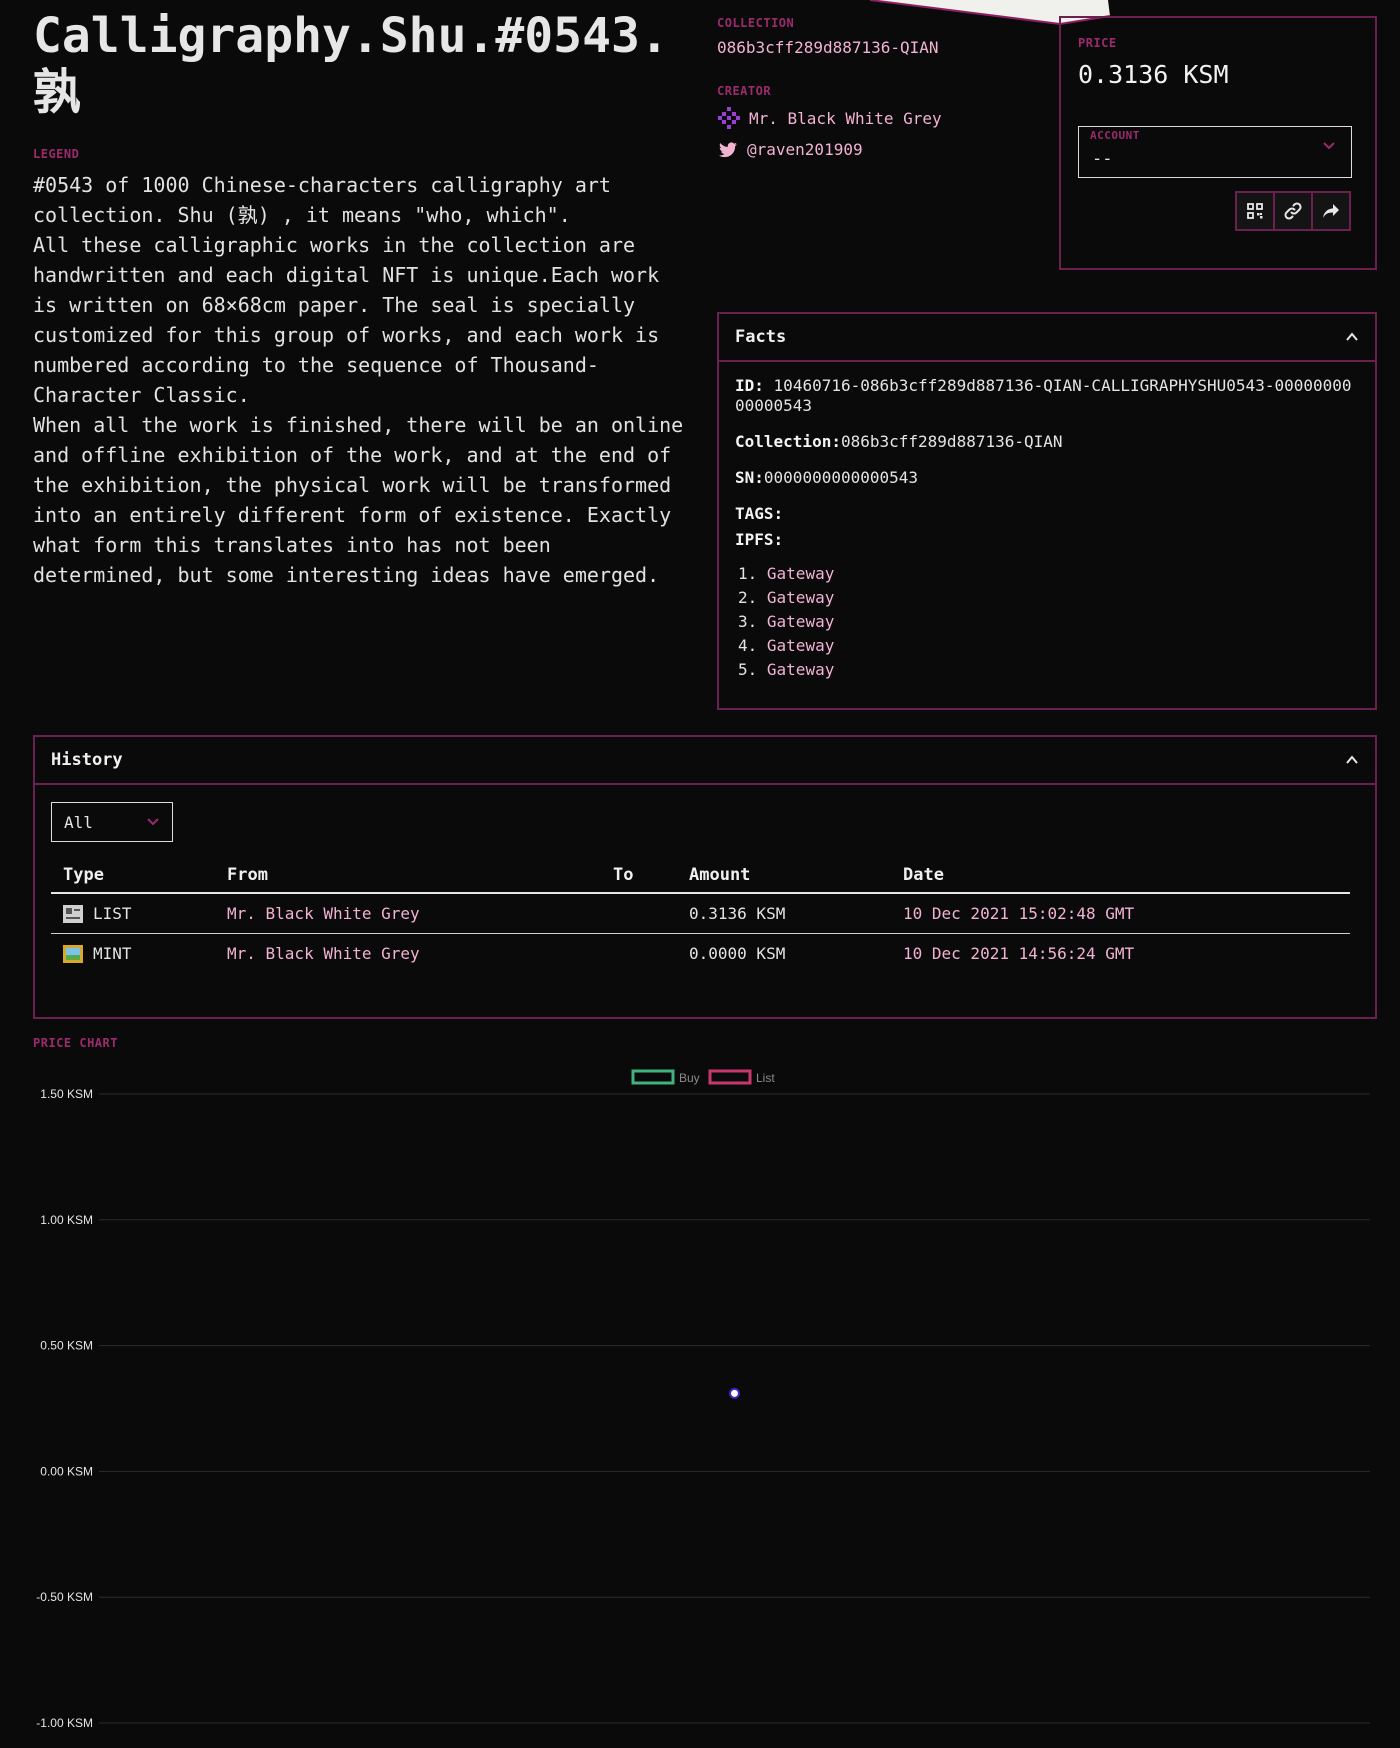  Describe the element at coordinates (66, 1471) in the screenshot. I see `y-tick-label: 0.00 KSM` at that location.